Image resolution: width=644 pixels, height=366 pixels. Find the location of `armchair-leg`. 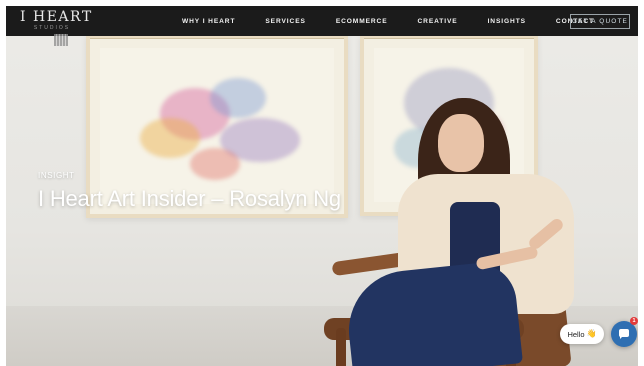

armchair-leg is located at coordinates (341, 347).